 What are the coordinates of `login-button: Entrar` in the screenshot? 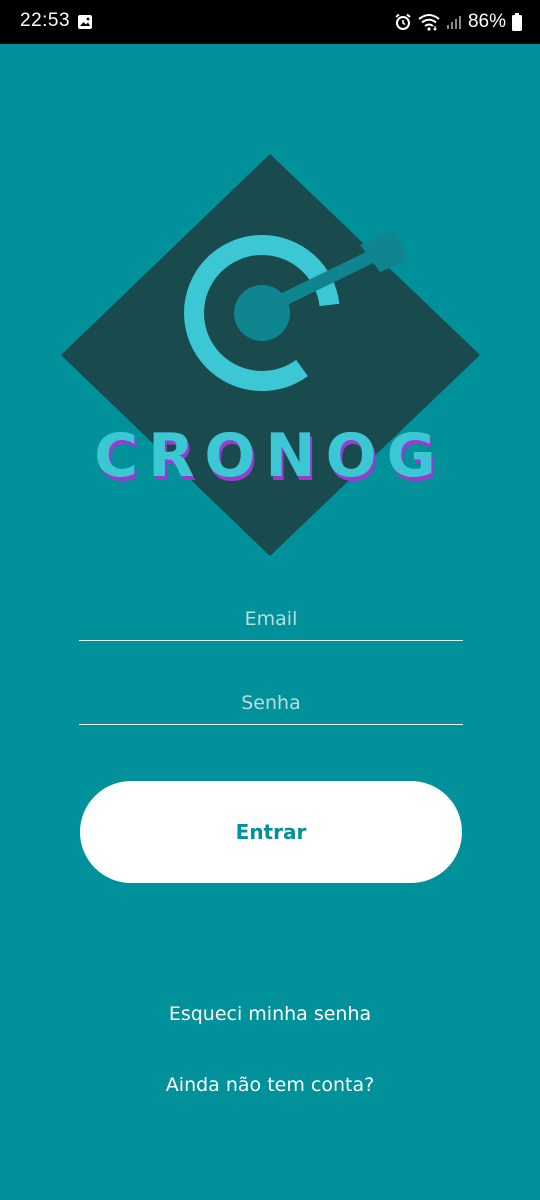 It's located at (271, 832).